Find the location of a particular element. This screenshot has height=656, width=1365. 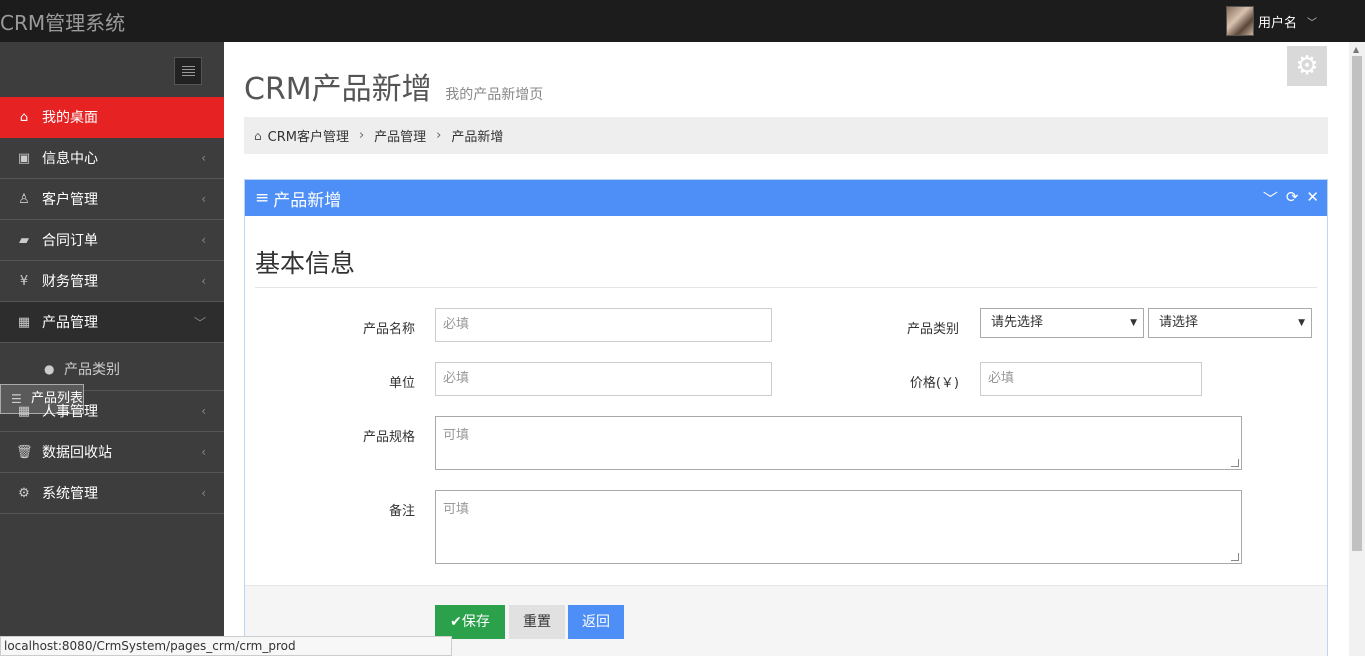

top-bar: CRM管理系统 用户名 ﹀ is located at coordinates (682, 21).